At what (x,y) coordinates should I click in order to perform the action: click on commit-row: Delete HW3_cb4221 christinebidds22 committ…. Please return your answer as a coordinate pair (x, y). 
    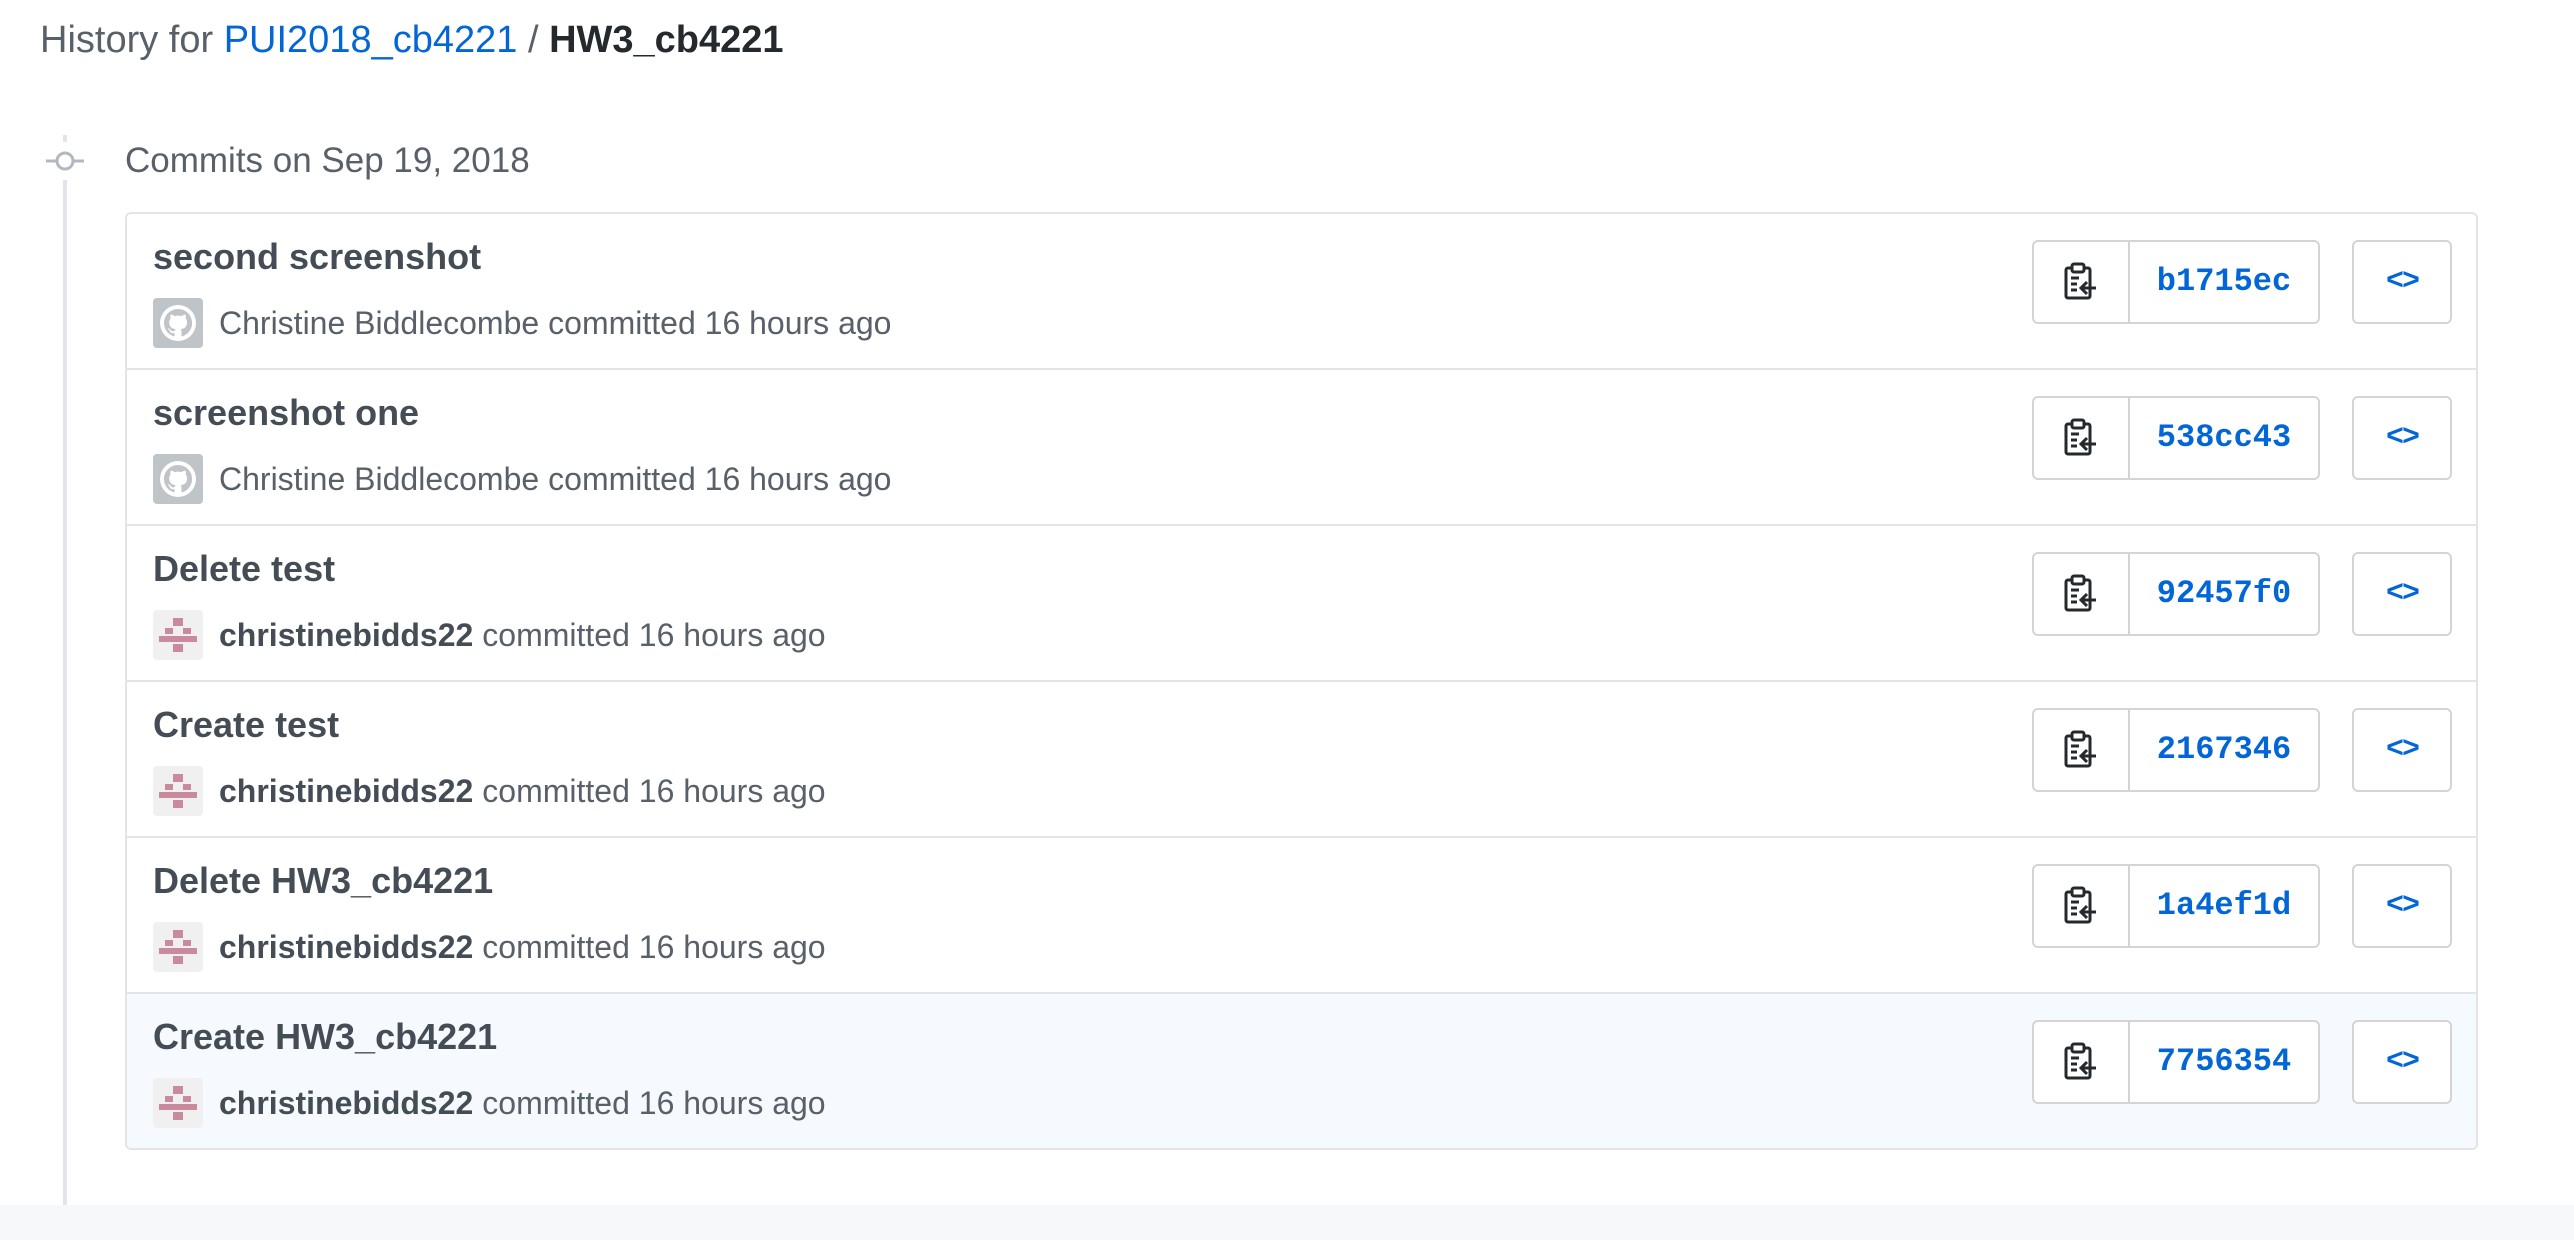
    Looking at the image, I should click on (1301, 914).